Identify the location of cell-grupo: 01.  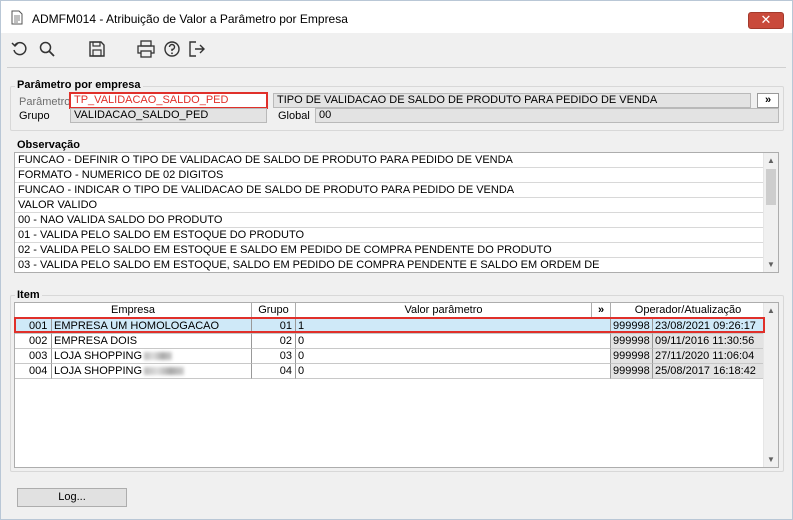
(274, 326).